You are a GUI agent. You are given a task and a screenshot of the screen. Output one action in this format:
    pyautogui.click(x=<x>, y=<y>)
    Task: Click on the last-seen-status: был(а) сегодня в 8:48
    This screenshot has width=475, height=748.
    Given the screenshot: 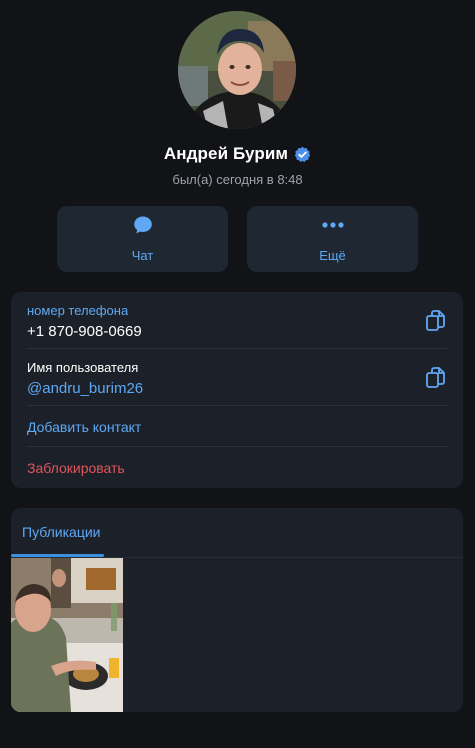 What is the action you would take?
    pyautogui.click(x=237, y=179)
    